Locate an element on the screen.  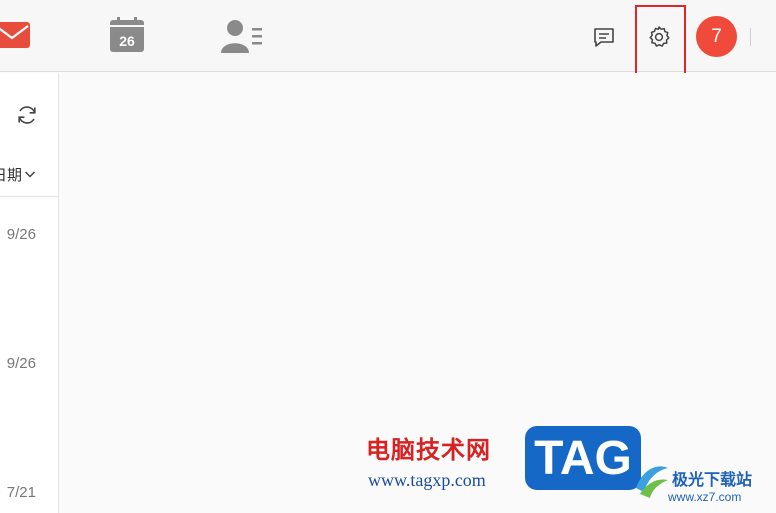
sort-dropdown: 日期 is located at coordinates (29, 174).